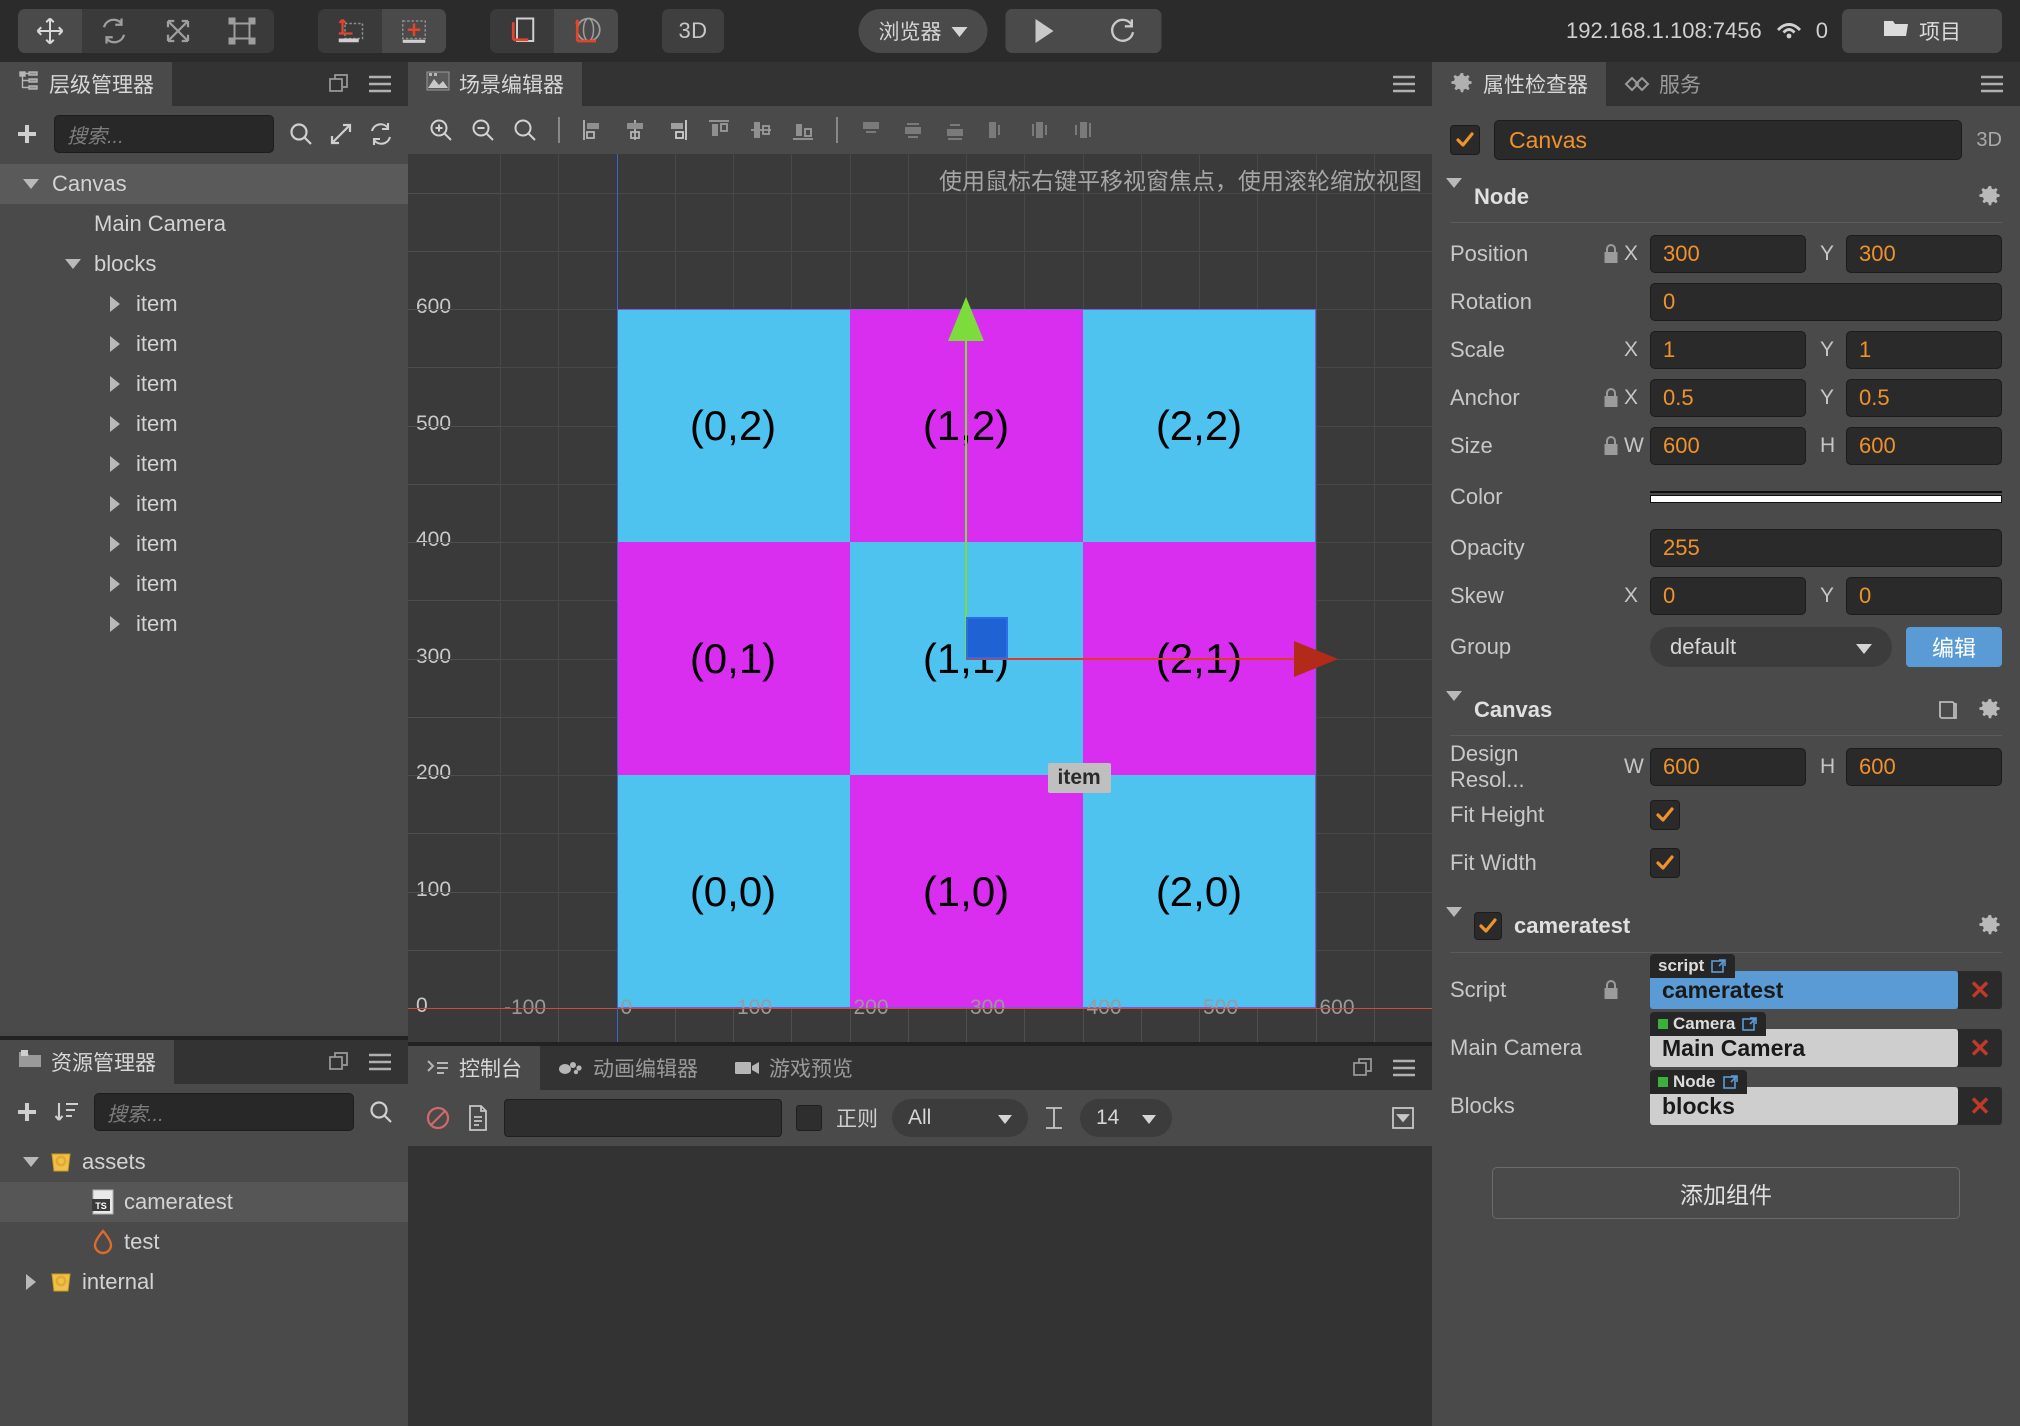  Describe the element at coordinates (1948, 710) in the screenshot. I see `help-book-icon` at that location.